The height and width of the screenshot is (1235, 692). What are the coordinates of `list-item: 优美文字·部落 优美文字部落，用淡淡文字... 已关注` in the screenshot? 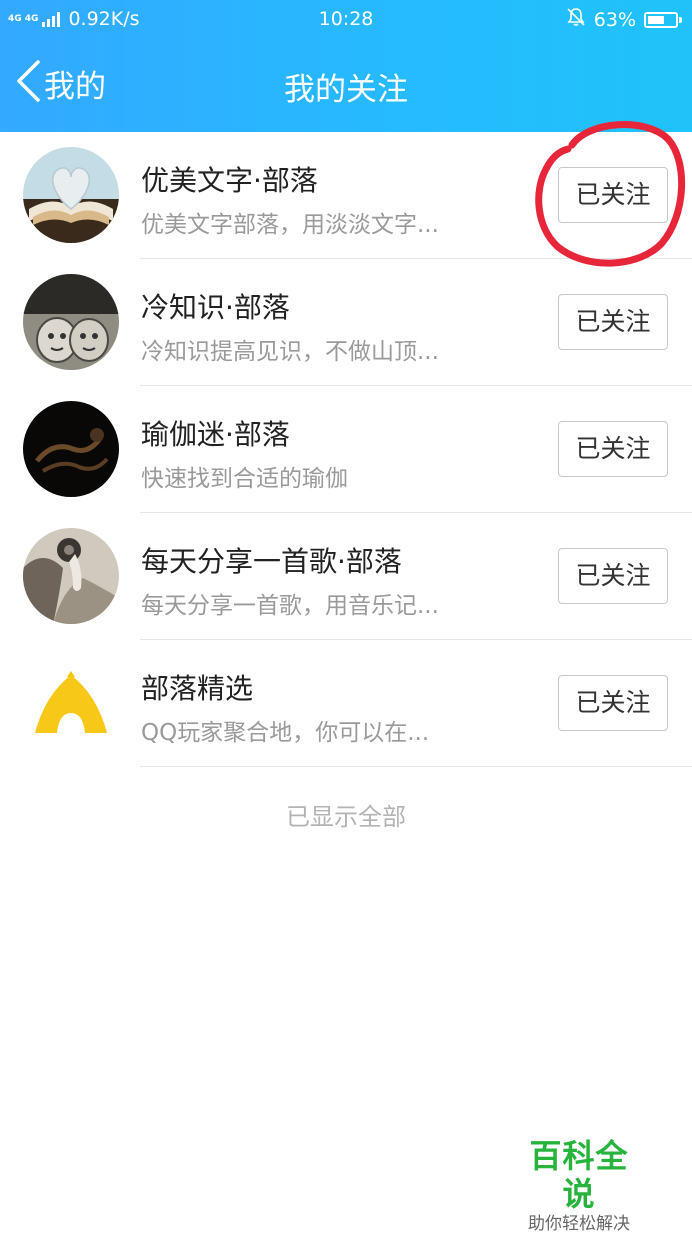 It's located at (346, 195).